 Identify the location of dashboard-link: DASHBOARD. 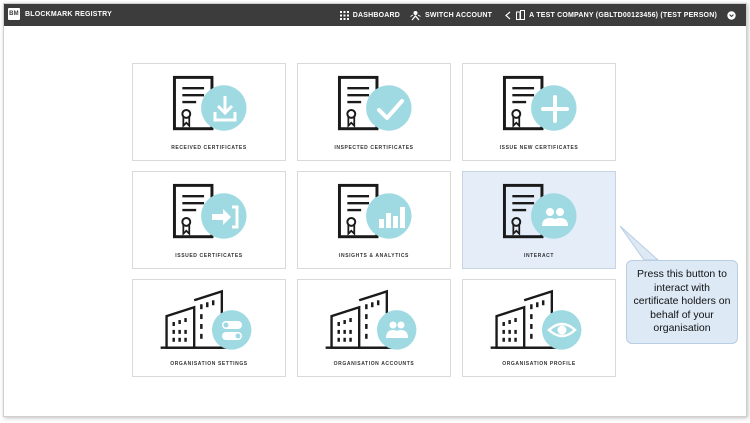
(370, 15).